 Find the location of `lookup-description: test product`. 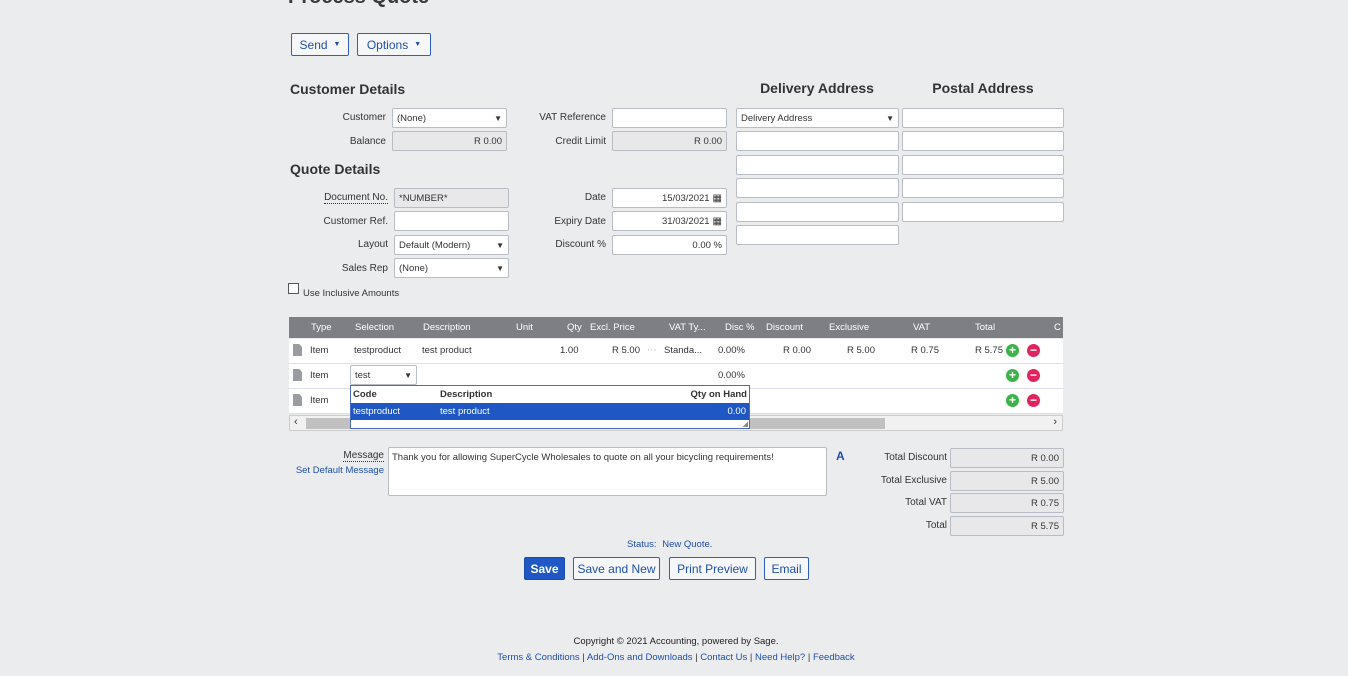

lookup-description: test product is located at coordinates (465, 411).